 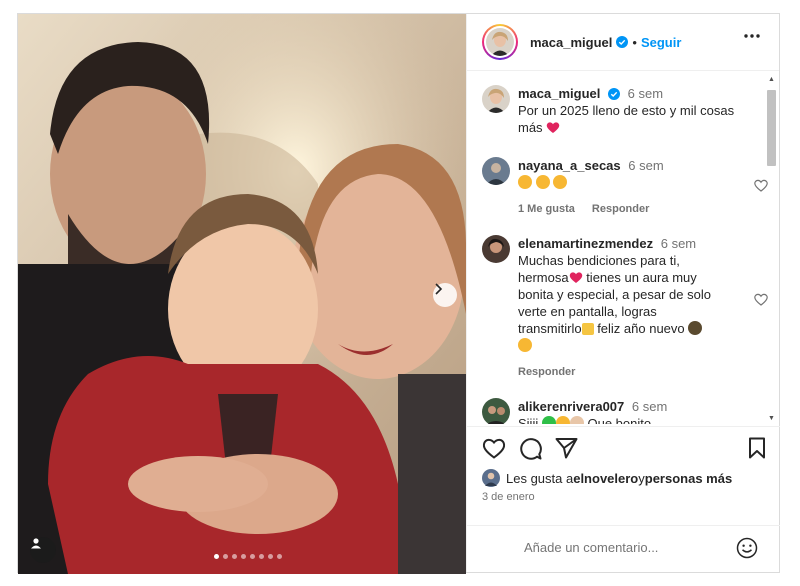 I want to click on follow-button: Seguir, so click(x=661, y=42).